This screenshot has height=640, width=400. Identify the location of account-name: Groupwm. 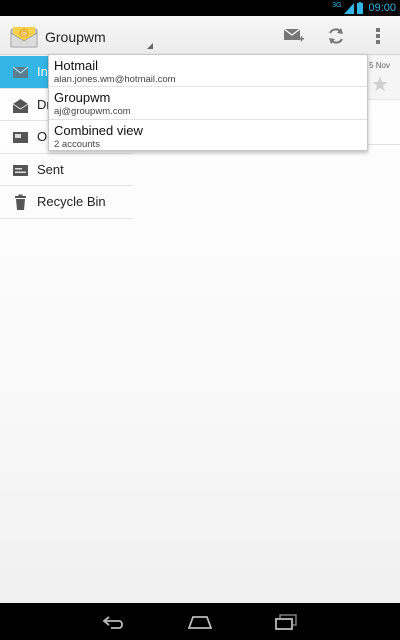
(75, 37).